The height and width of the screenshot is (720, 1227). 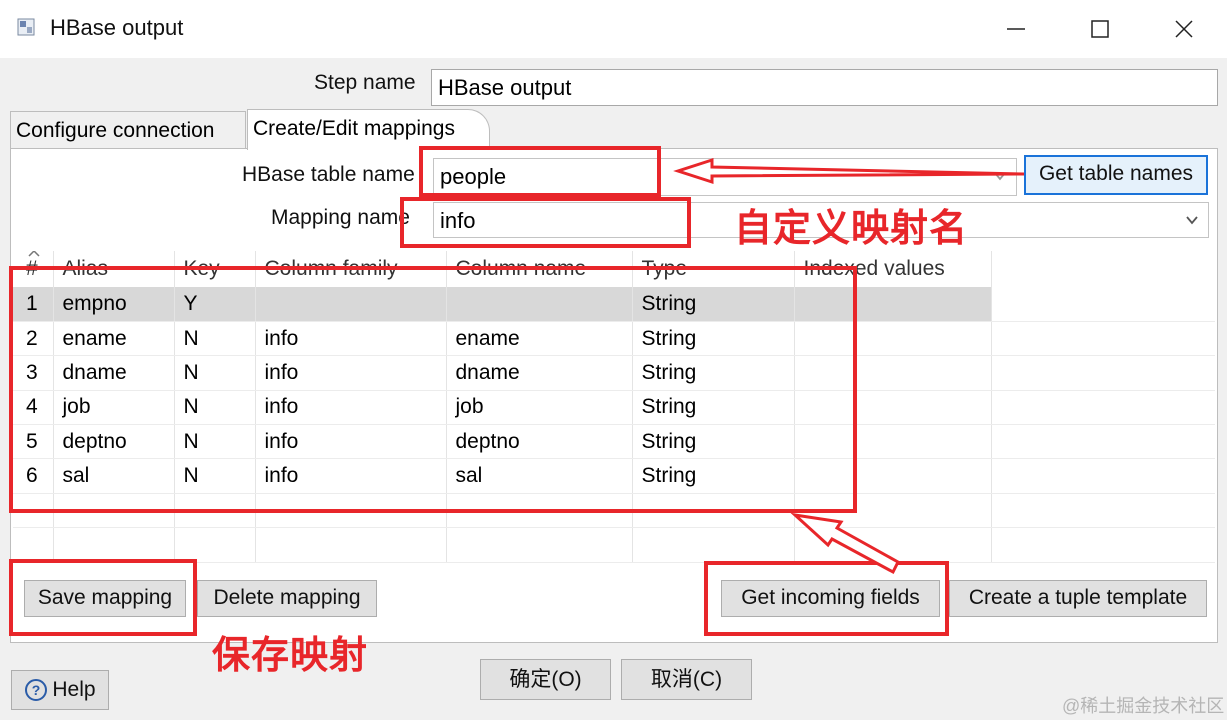 I want to click on arrow-to-mapping-rows, so click(x=845, y=543).